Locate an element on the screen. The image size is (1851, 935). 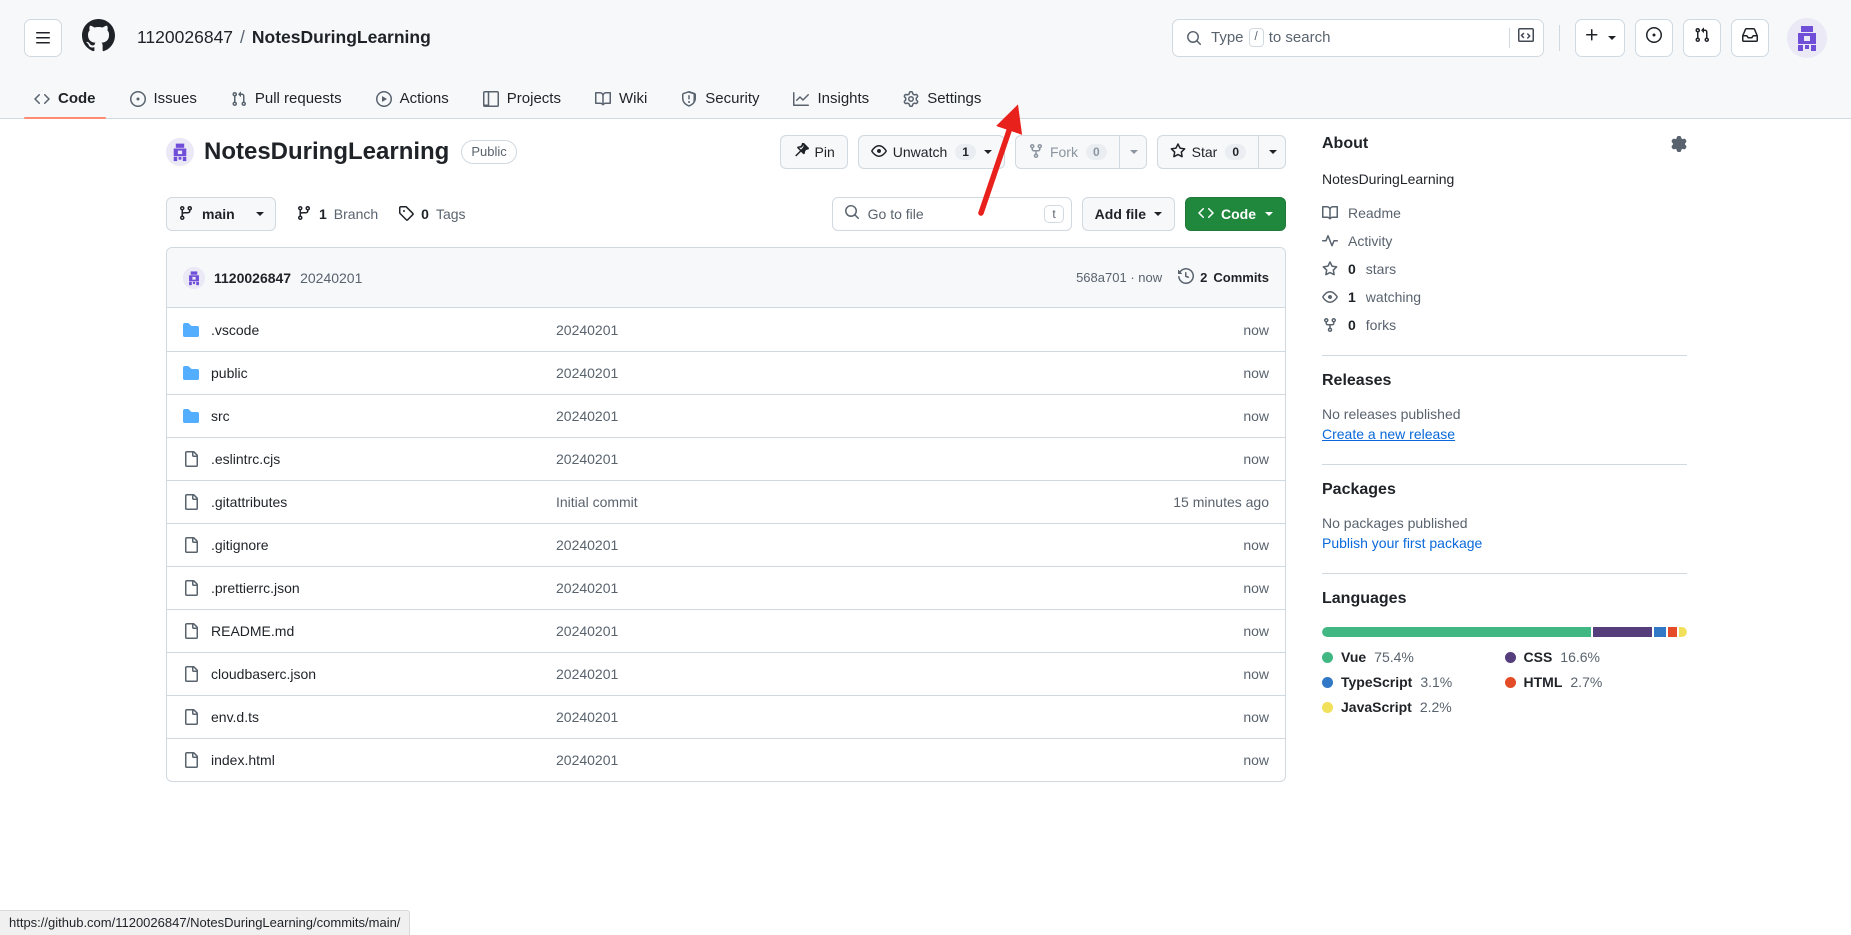
tags-link: 0 Tags is located at coordinates (432, 214).